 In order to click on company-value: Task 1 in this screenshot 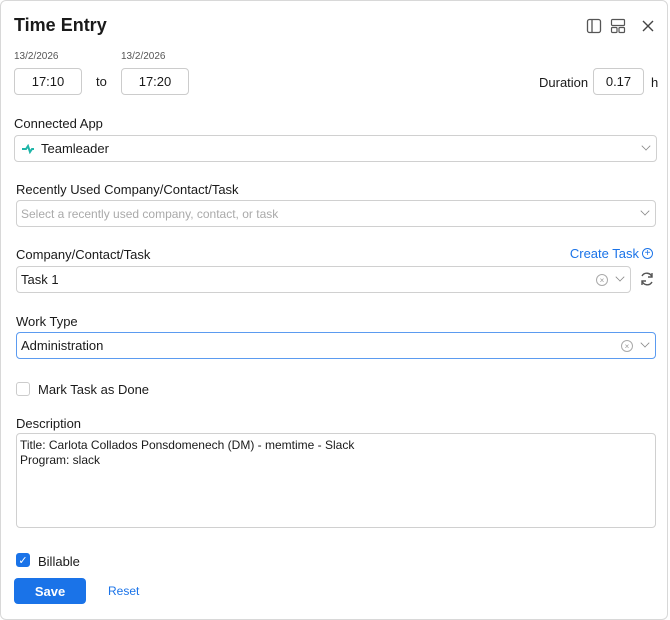, I will do `click(40, 279)`.